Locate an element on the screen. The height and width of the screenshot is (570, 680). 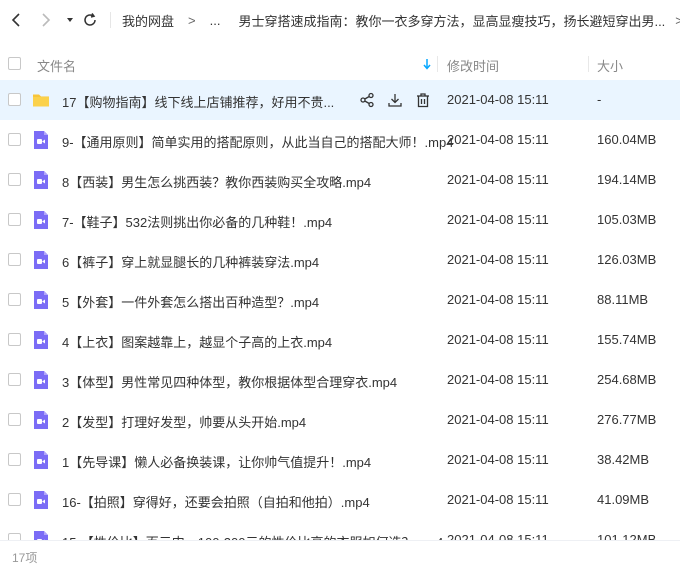
toolbar-divider is located at coordinates (110, 20).